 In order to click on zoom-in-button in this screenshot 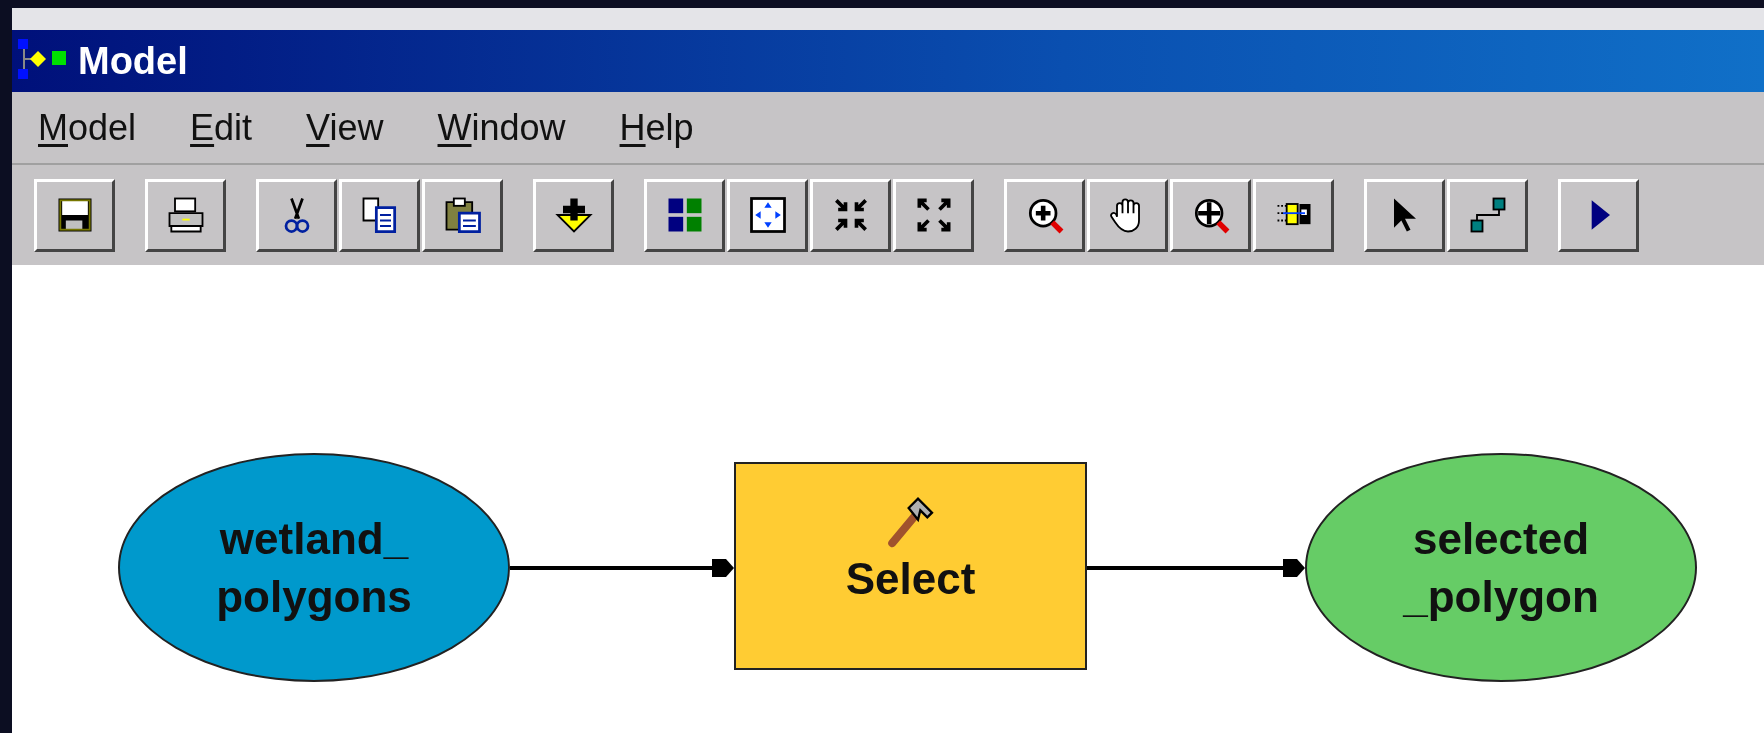, I will do `click(1044, 215)`.